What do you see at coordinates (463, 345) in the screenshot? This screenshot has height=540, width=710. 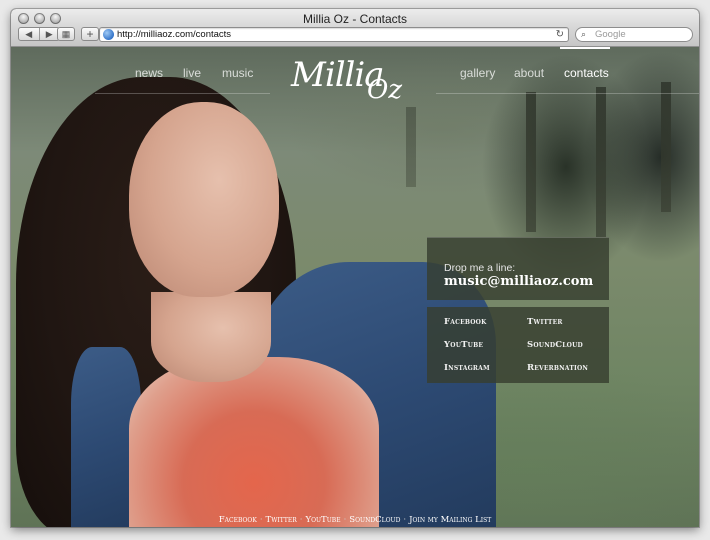 I see `social-link-youtube: YouTube` at bounding box center [463, 345].